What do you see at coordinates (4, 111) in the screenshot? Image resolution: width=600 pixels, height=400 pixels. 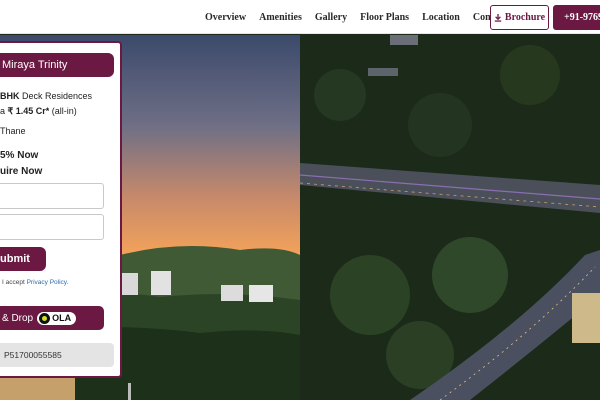 I see `price-prefix: a` at bounding box center [4, 111].